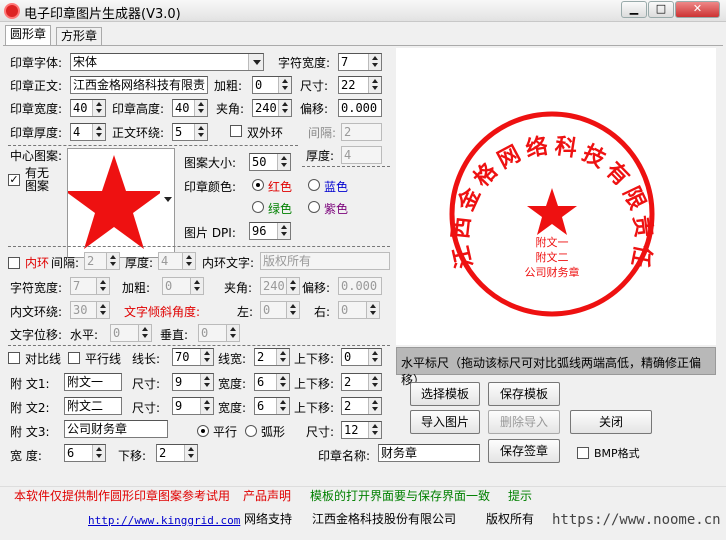 The width and height of the screenshot is (726, 540). Describe the element at coordinates (314, 185) in the screenshot. I see `color-blue-radio` at that location.